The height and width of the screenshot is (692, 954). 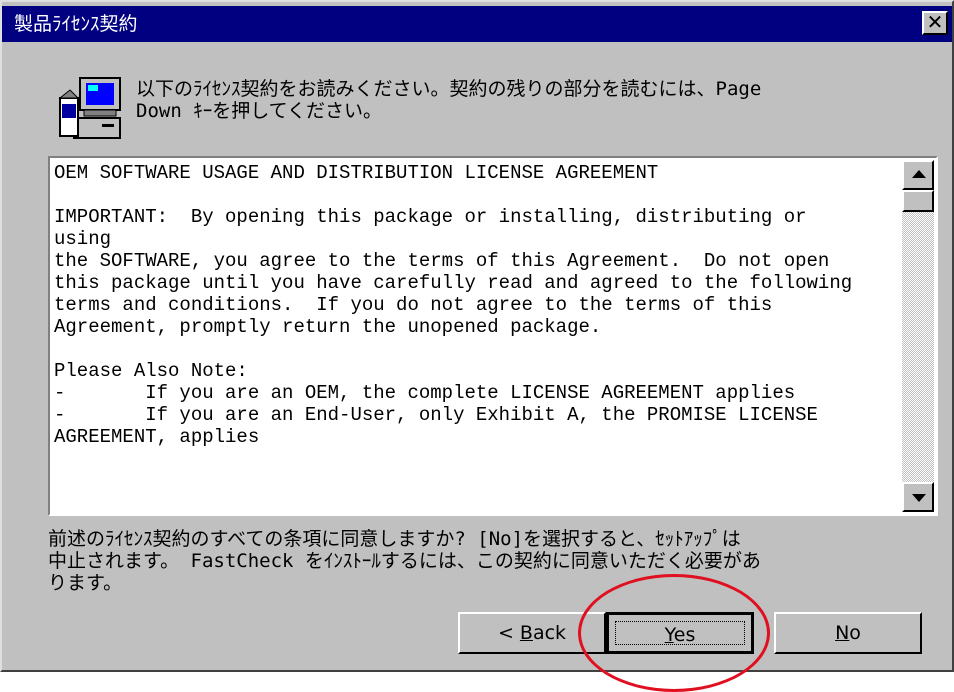 I want to click on close-button: ✕, so click(x=935, y=23).